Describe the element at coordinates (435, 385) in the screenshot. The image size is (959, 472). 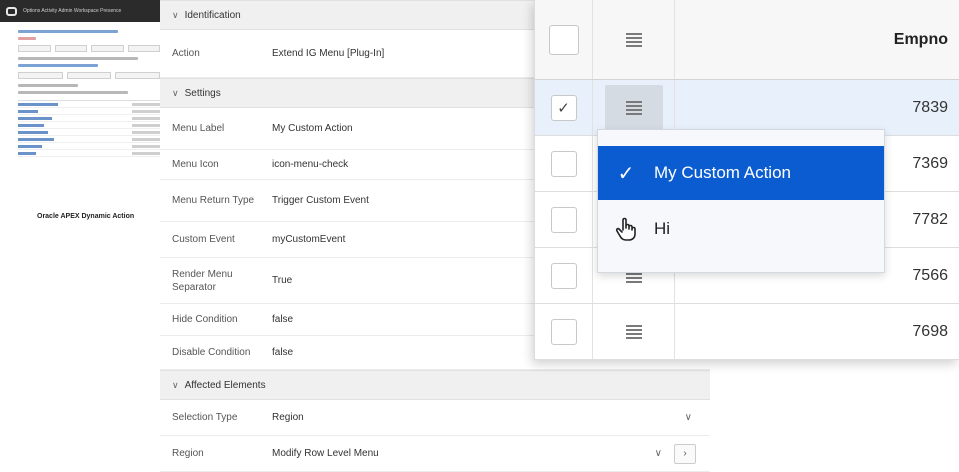
I see `section-affected-elements: ∨ Affected Elements` at that location.